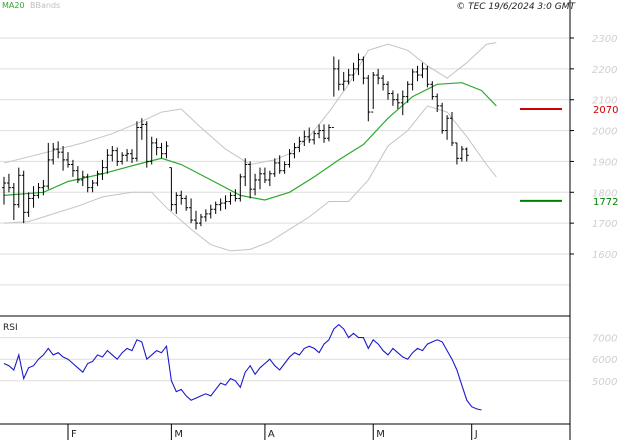 The height and width of the screenshot is (440, 627). I want to click on rsi-tick-label: 5000, so click(604, 382).